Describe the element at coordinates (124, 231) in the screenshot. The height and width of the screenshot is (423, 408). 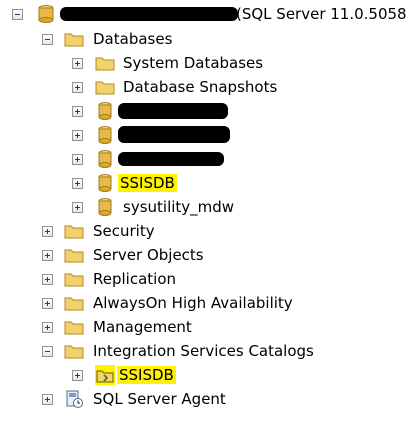
I see `security-label: Security` at that location.